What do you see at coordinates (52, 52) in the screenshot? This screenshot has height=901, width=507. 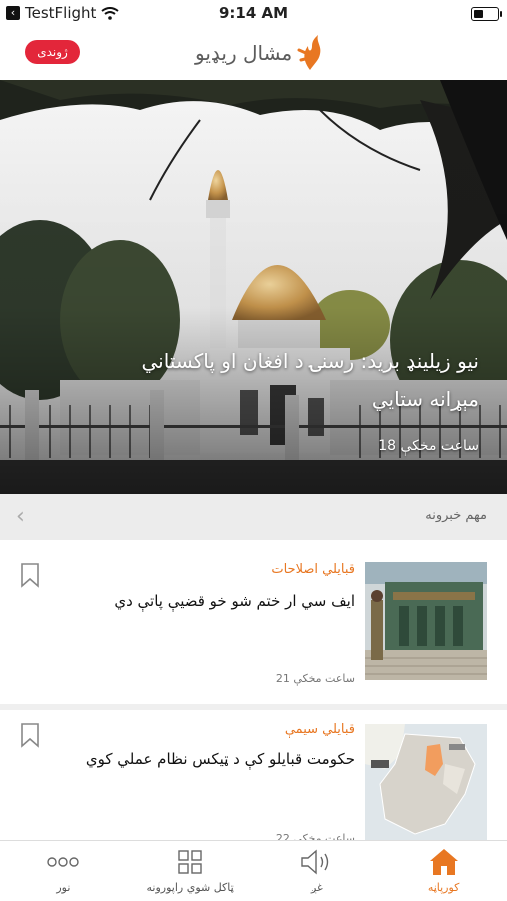 I see `live-button: ژوندی` at bounding box center [52, 52].